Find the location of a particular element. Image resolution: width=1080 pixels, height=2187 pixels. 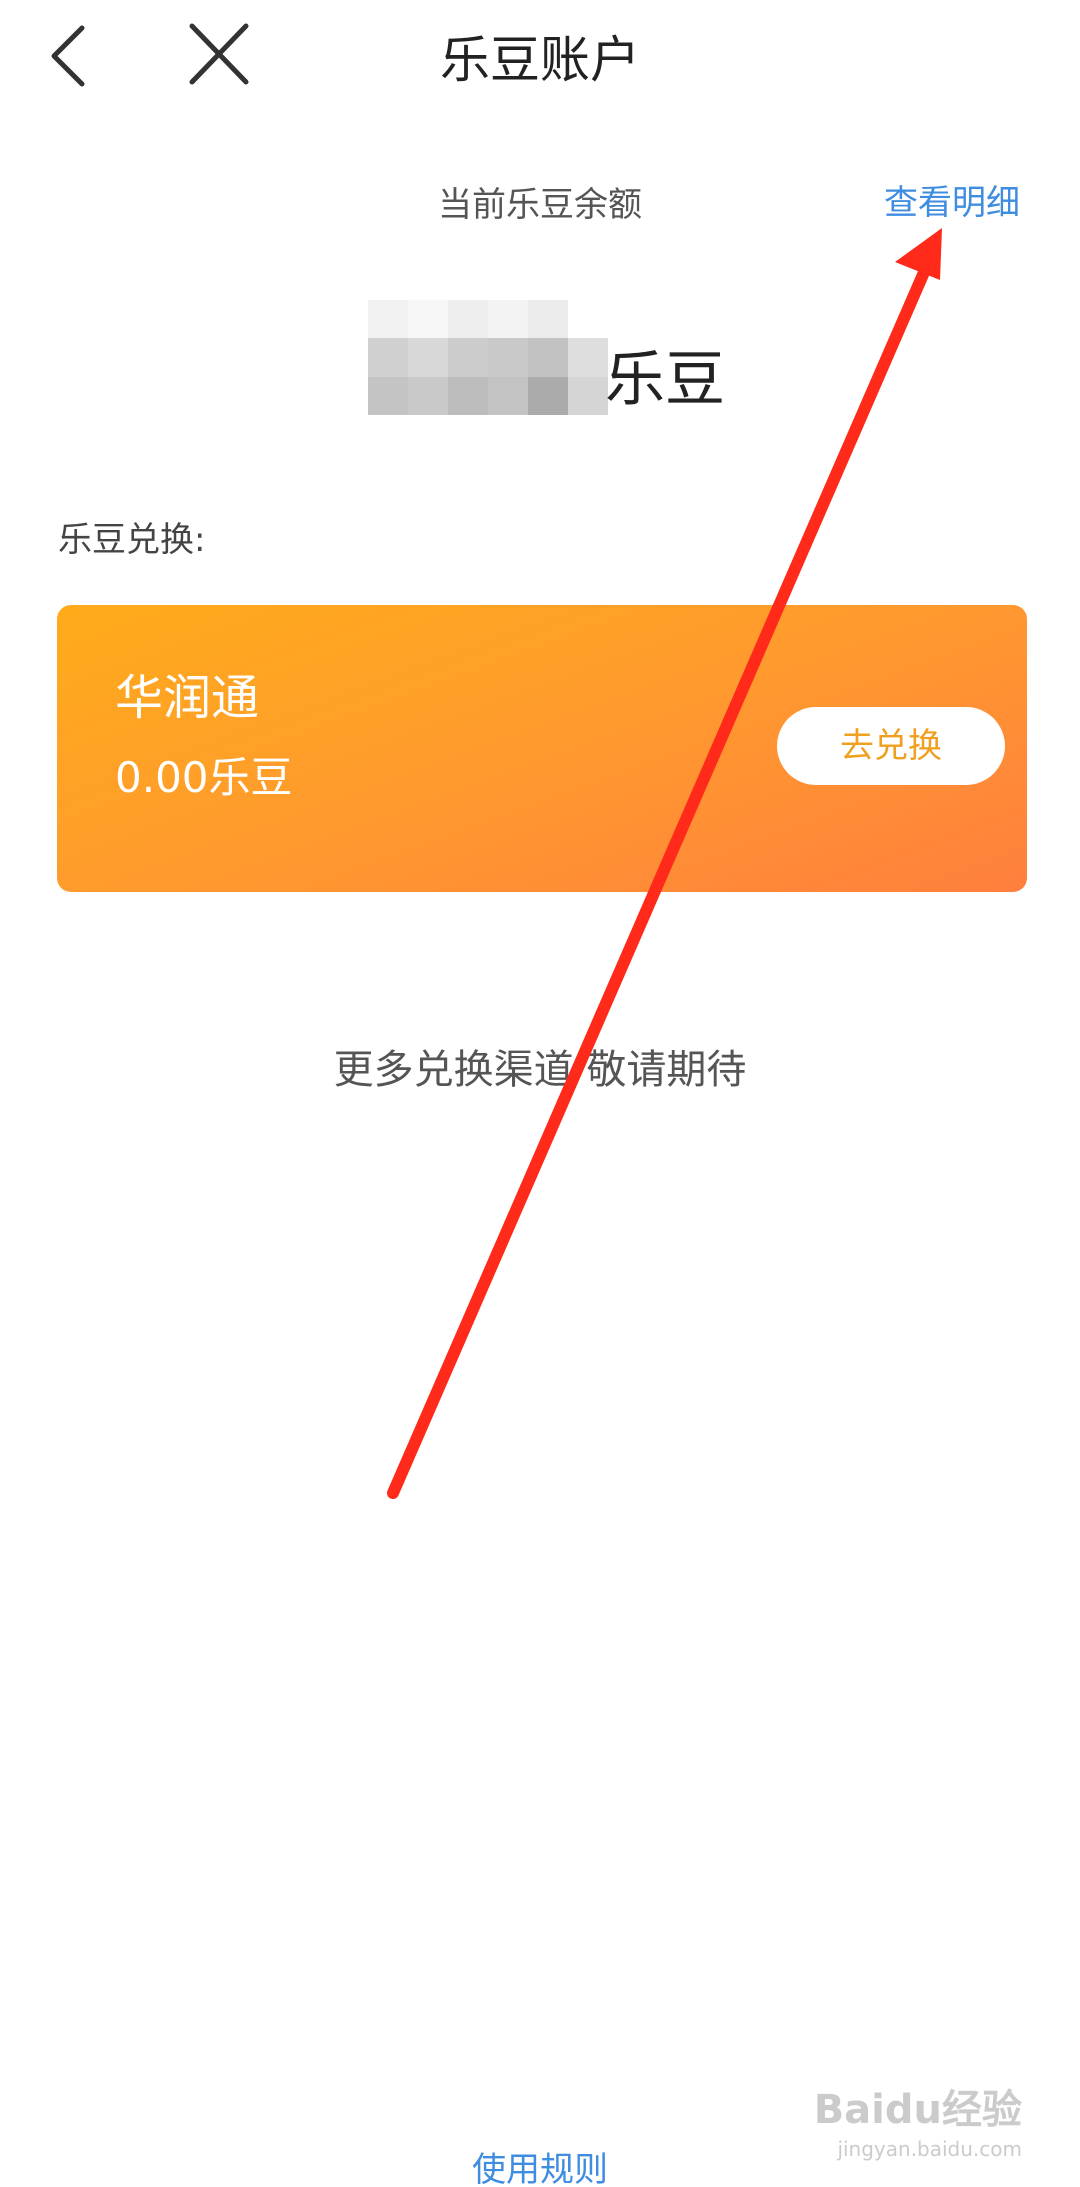

exchange-card-amount: 0.00乐豆 is located at coordinates (204, 777).